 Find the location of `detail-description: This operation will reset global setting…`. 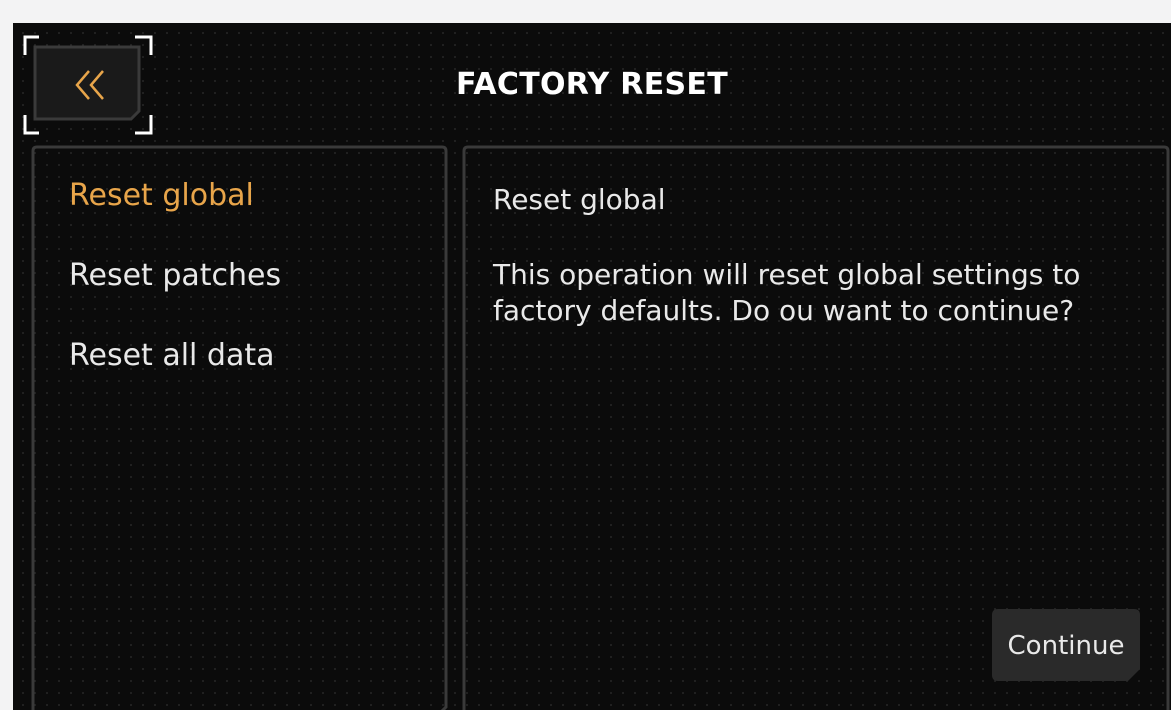

detail-description: This operation will reset global setting… is located at coordinates (787, 292).